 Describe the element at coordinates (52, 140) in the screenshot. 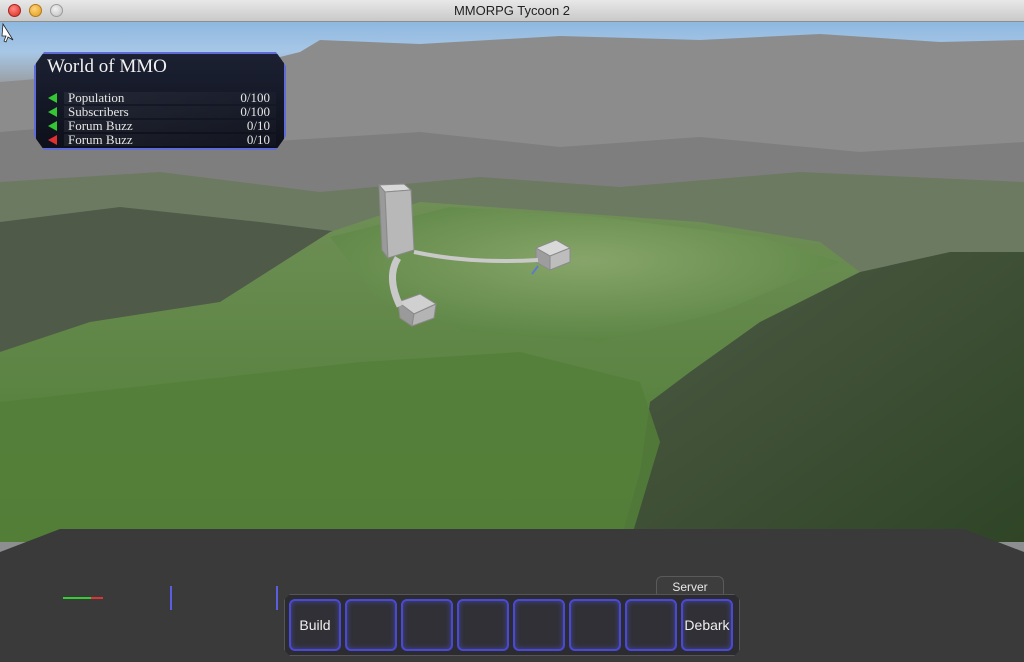

I see `trend-down-icon` at that location.